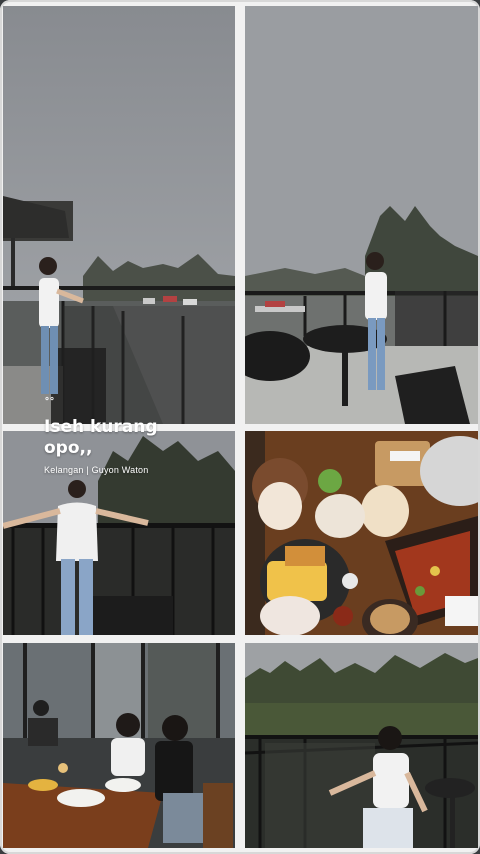  Describe the element at coordinates (50, 401) in the screenshot. I see `caption-decoration: °°` at that location.